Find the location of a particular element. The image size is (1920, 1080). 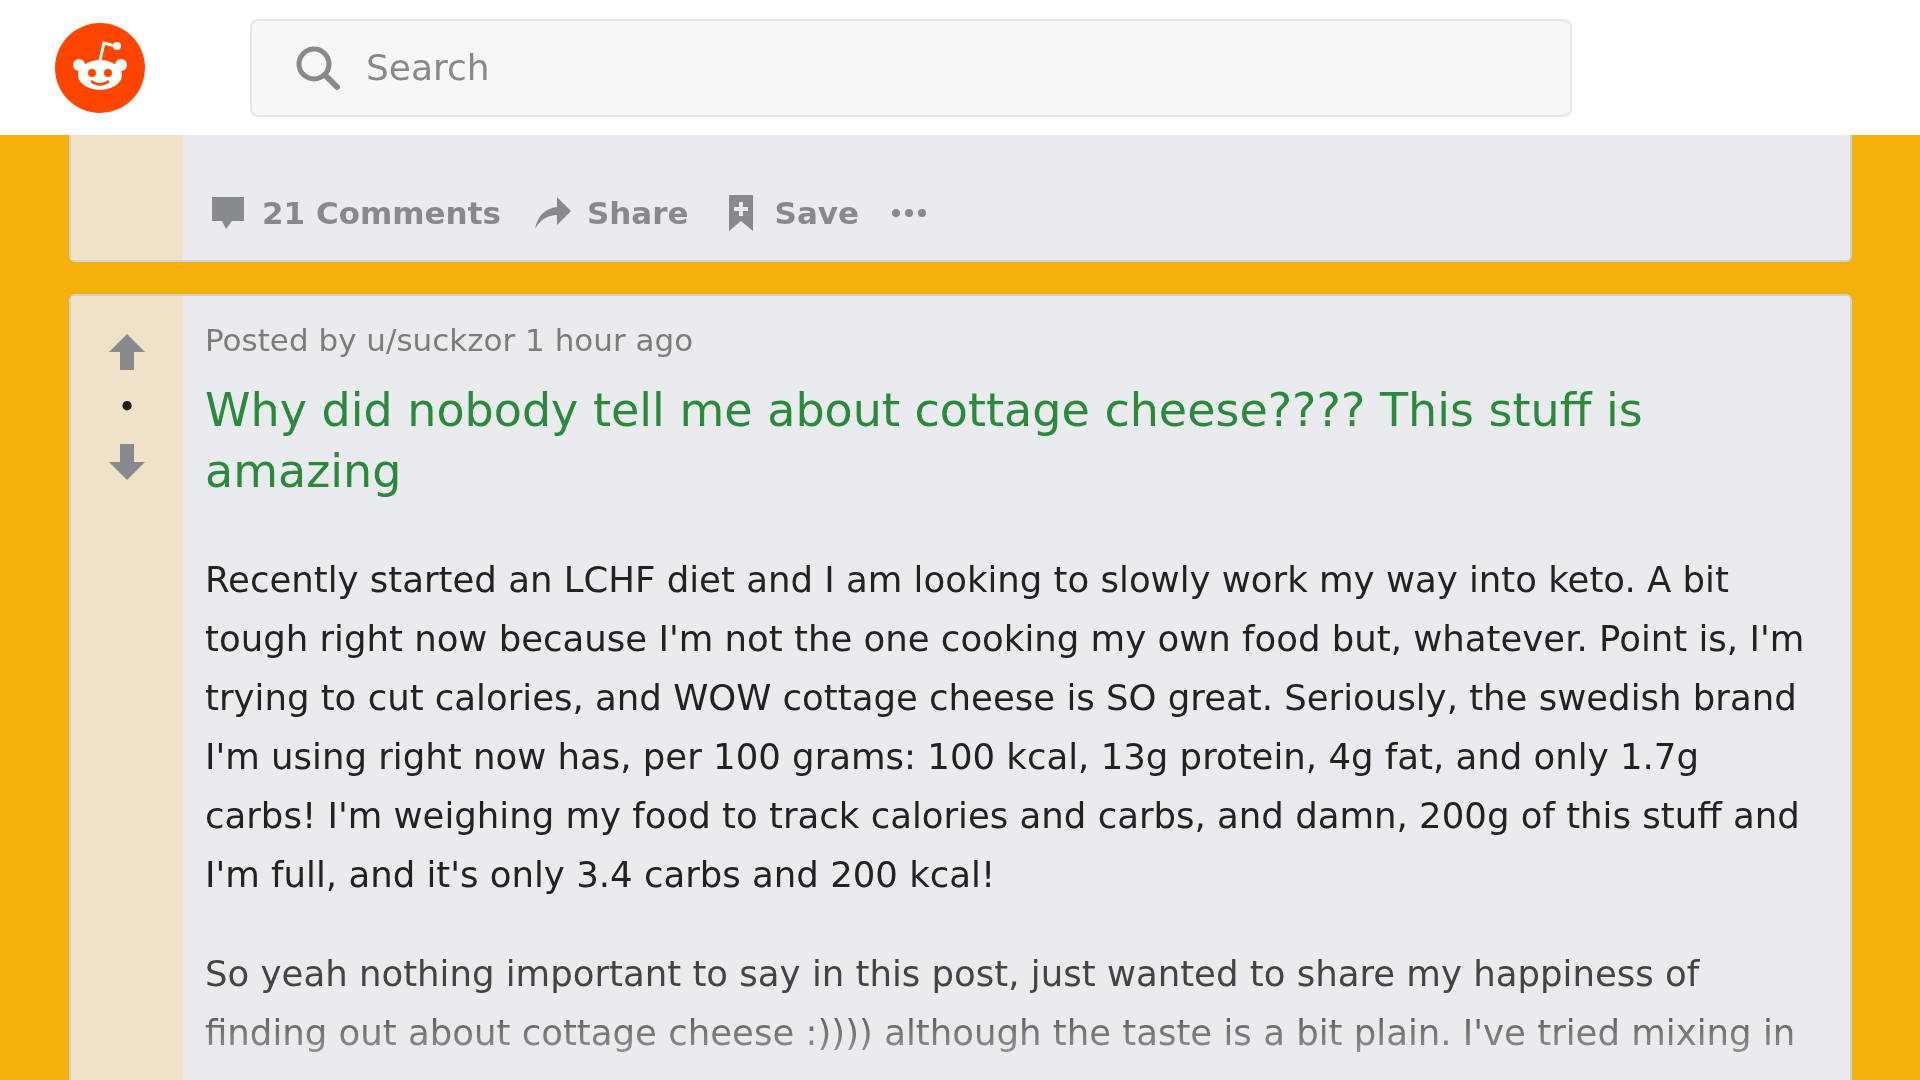

search-field: Search is located at coordinates (911, 67).